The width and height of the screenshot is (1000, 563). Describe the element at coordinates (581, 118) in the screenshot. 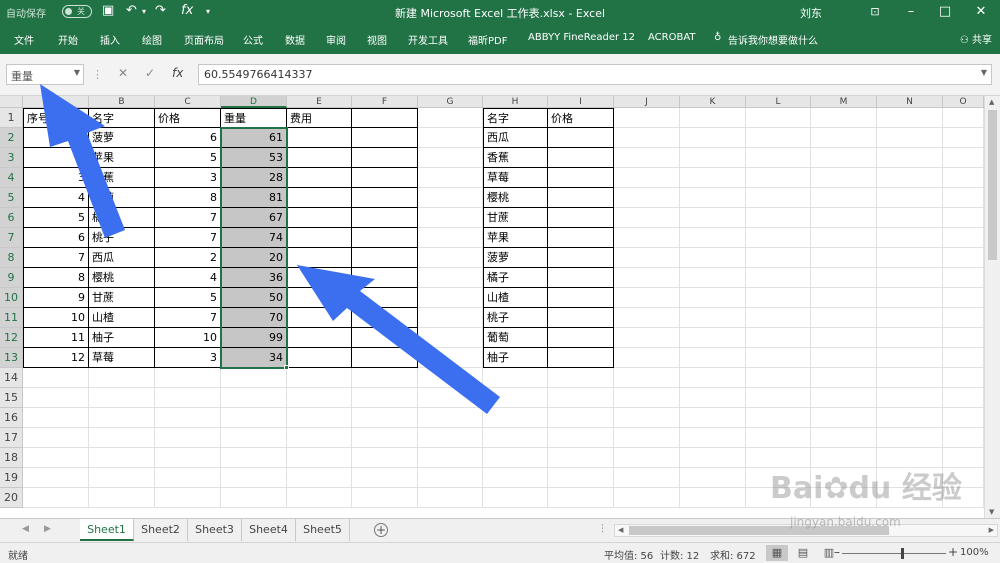

I see `table-header-cell: 价格` at that location.